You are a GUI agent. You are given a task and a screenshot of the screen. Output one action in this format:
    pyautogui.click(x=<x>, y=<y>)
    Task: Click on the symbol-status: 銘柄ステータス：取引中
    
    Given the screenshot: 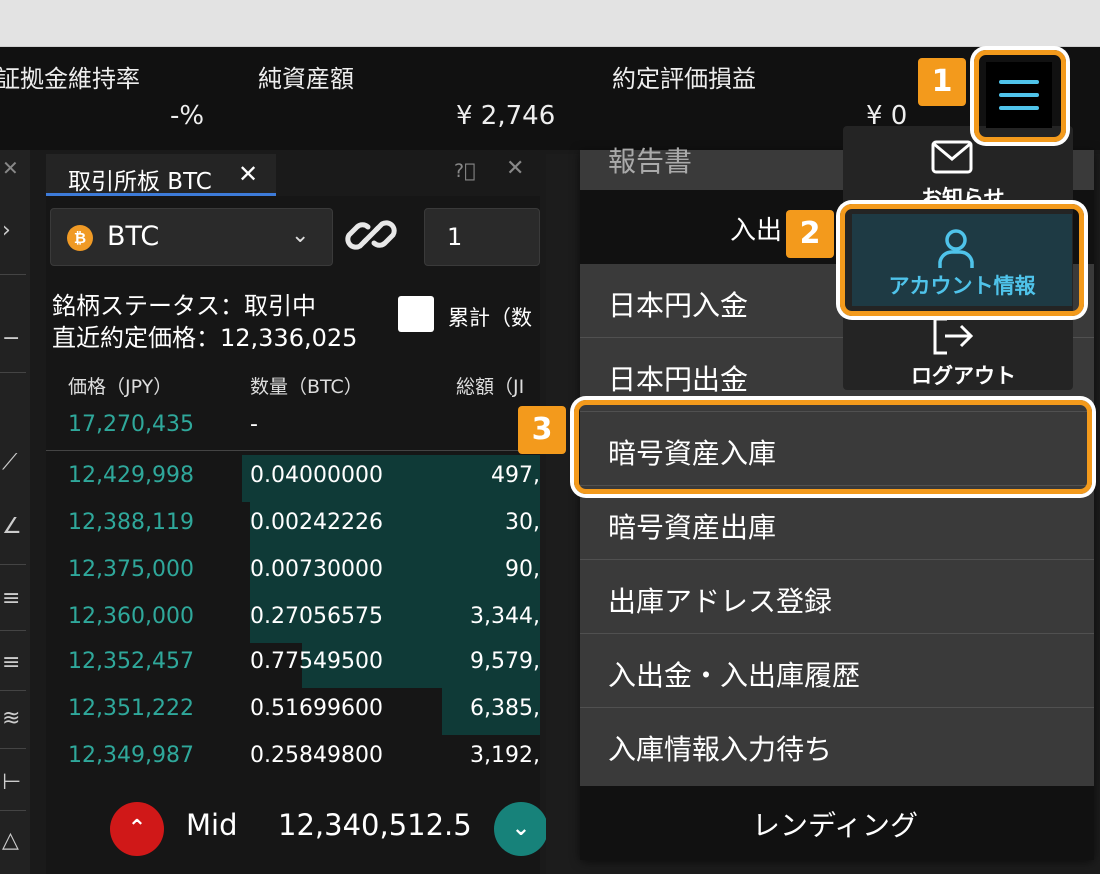 What is the action you would take?
    pyautogui.click(x=184, y=306)
    